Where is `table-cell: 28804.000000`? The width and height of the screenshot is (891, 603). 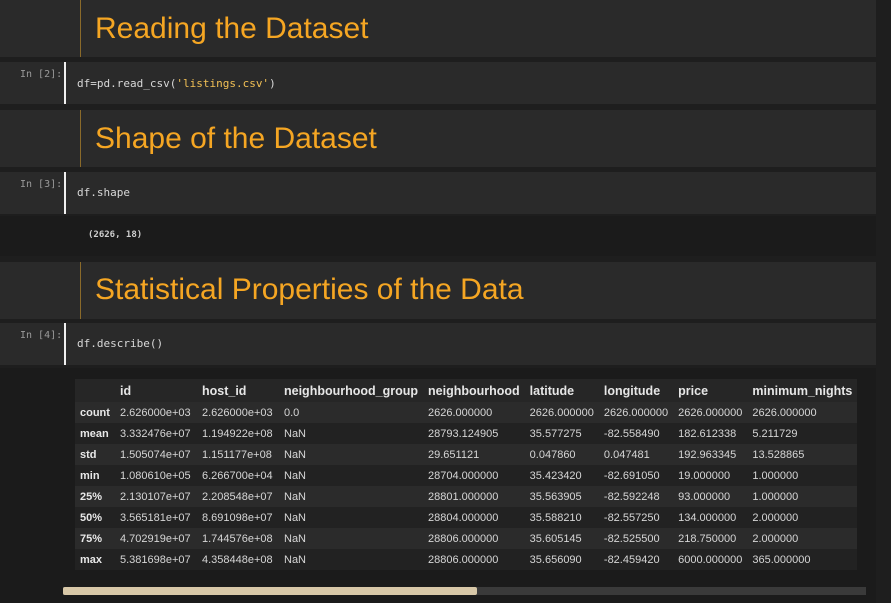 table-cell: 28804.000000 is located at coordinates (474, 517).